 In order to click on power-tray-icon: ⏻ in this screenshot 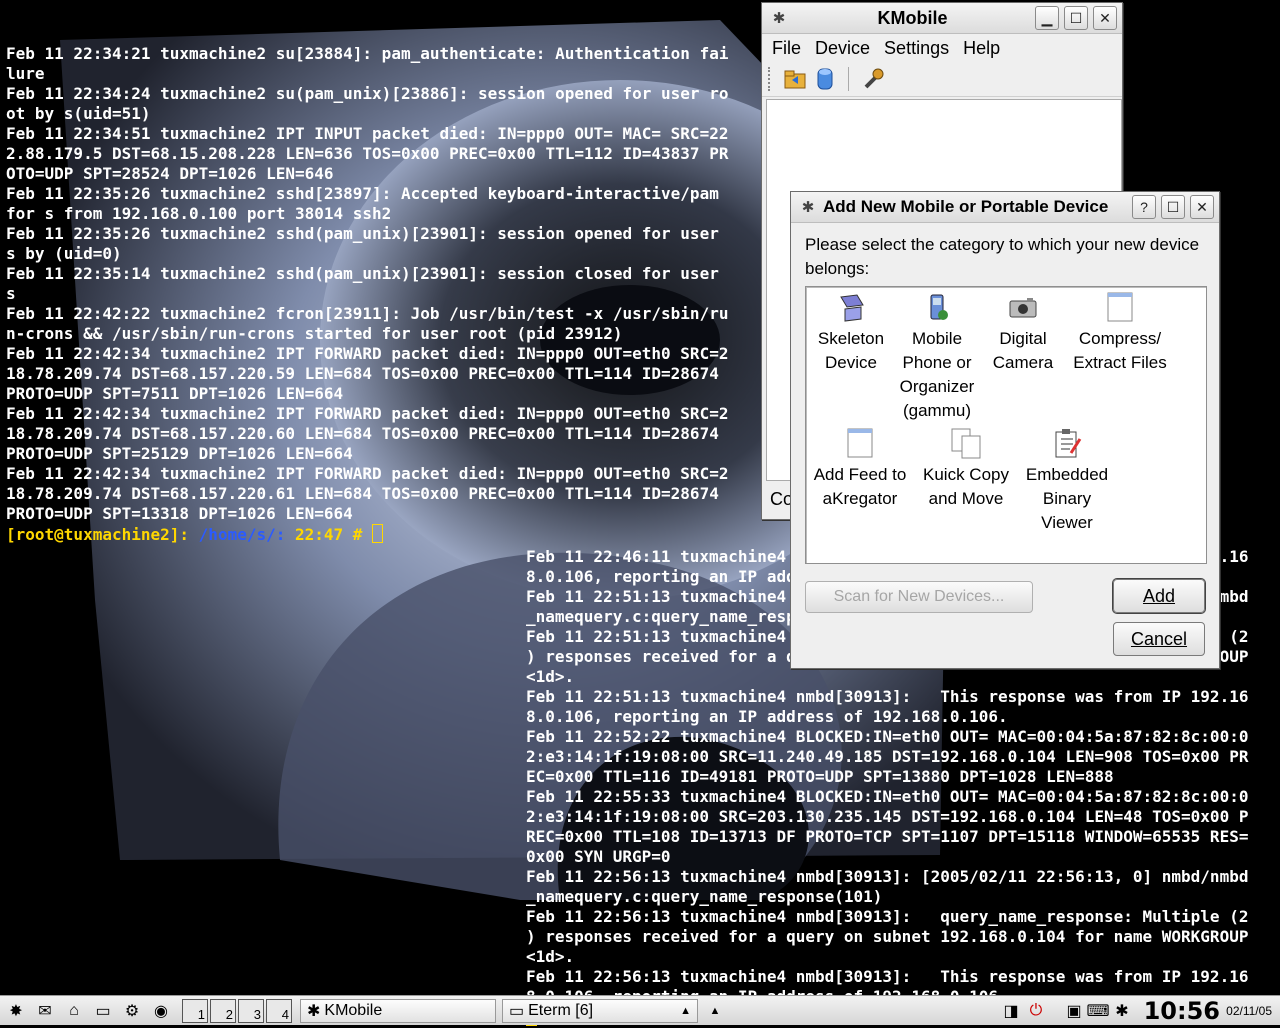, I will do `click(1036, 1011)`.